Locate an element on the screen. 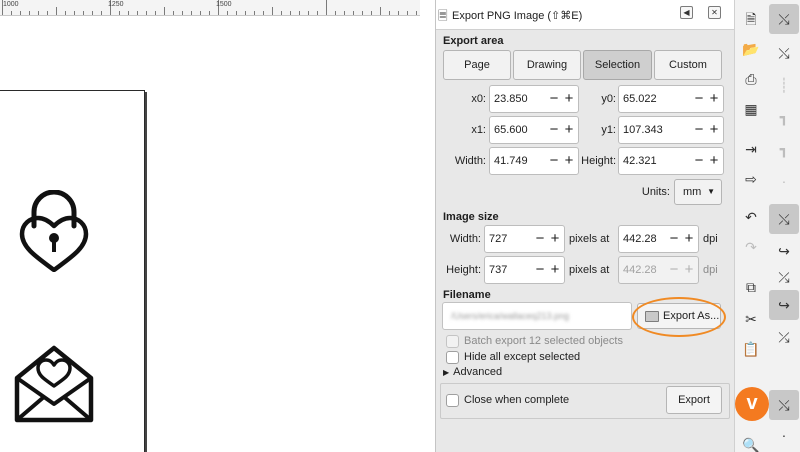 Image resolution: width=800 pixels, height=452 pixels. dpi-y-value: 442.28 is located at coordinates (640, 270).